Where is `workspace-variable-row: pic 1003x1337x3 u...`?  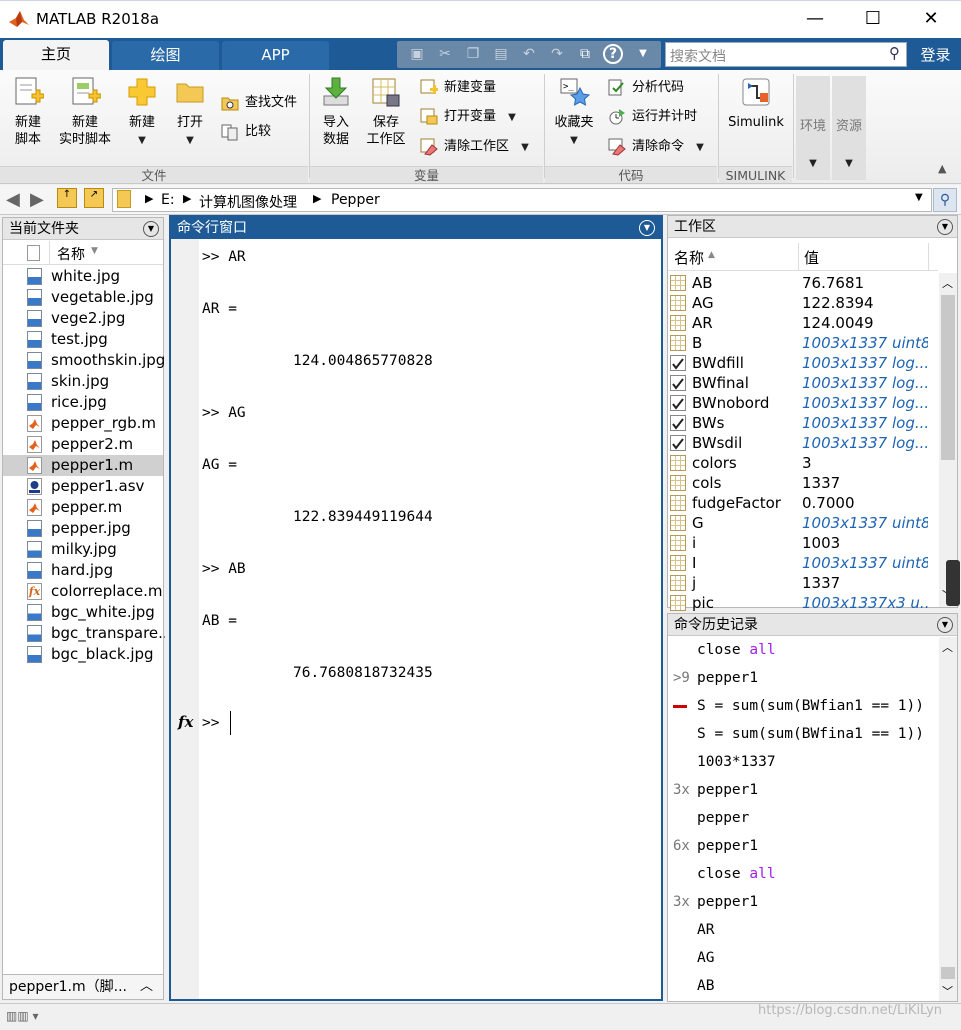 workspace-variable-row: pic 1003x1337x3 u... is located at coordinates (804, 603).